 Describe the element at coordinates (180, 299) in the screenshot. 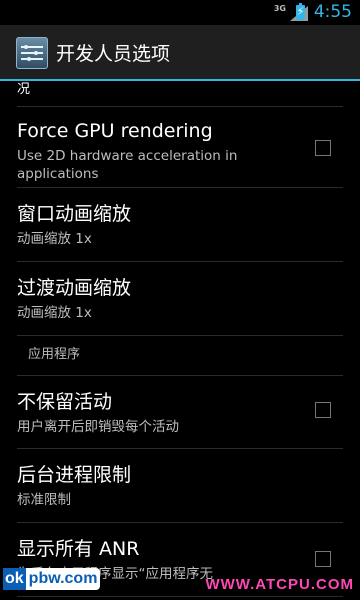

I see `list-item-transition-animation-scale: 过渡动画缩放 动画缩放 1x` at that location.